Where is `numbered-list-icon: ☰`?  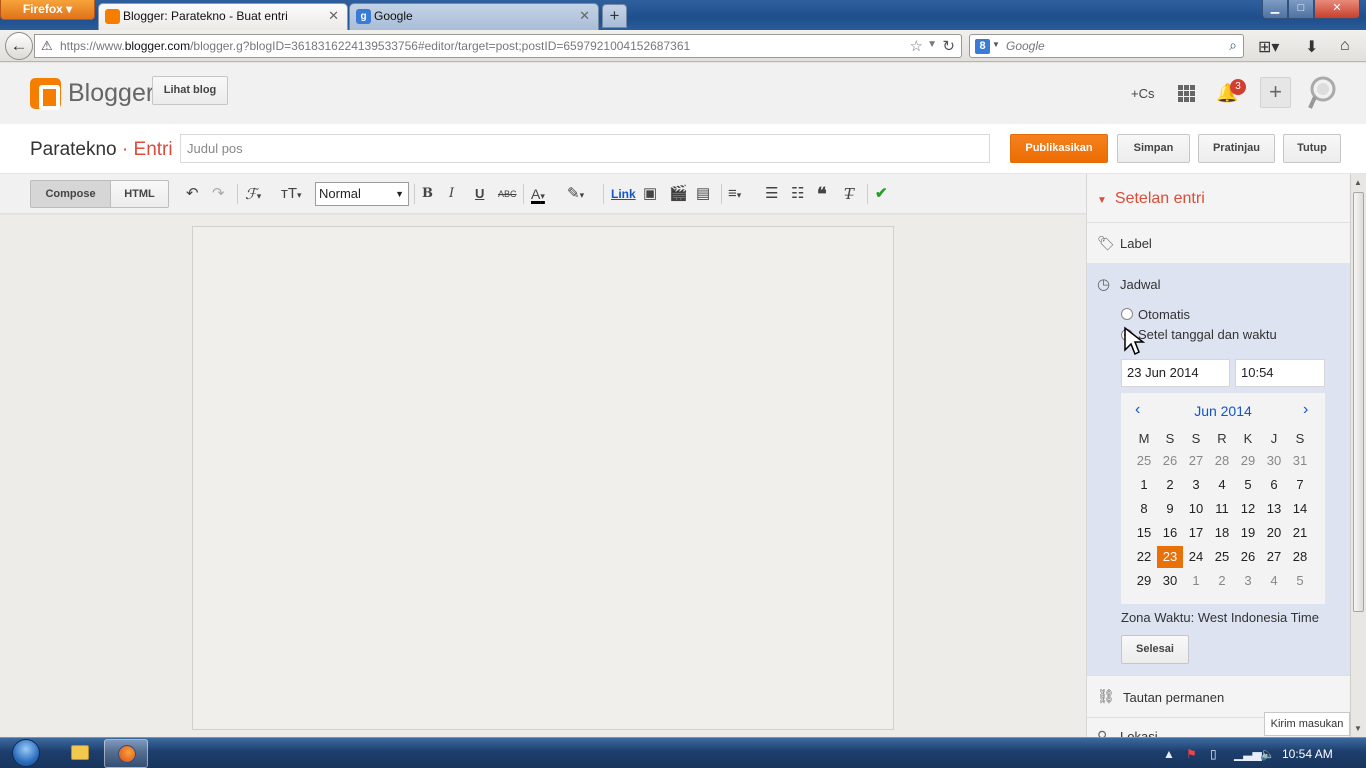
numbered-list-icon: ☰ is located at coordinates (771, 194).